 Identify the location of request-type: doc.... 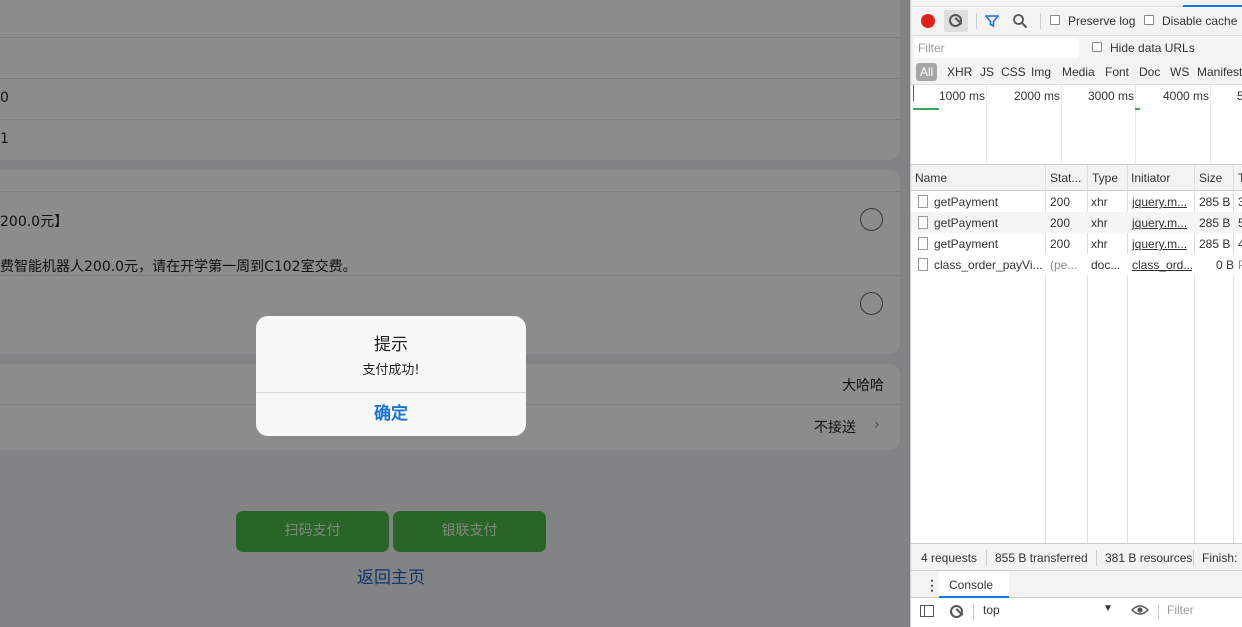
(1106, 265).